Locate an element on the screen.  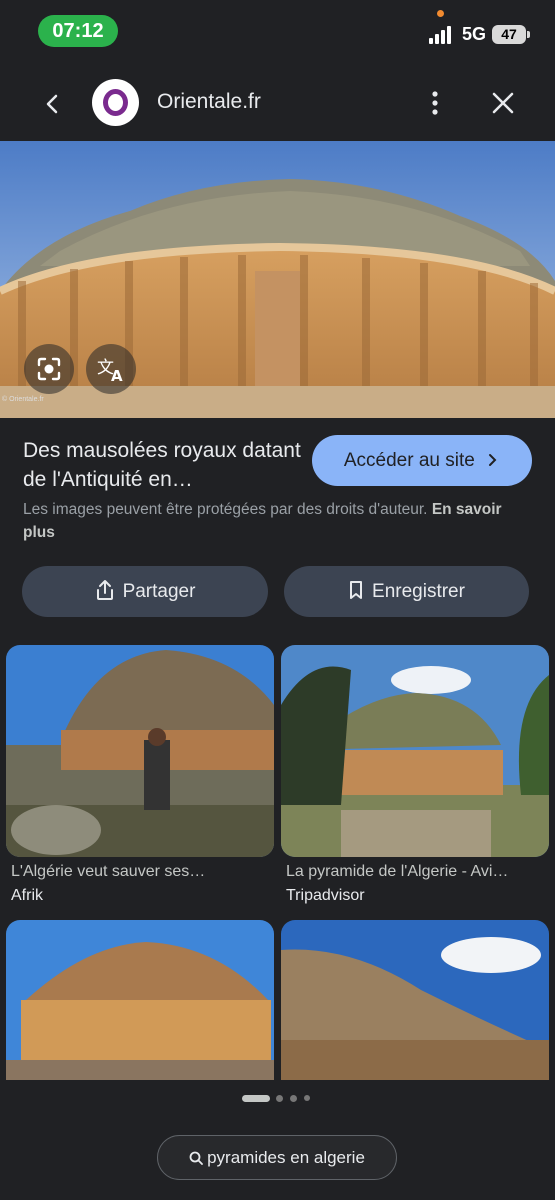
related-source-2: Tripadvisor is located at coordinates (325, 895).